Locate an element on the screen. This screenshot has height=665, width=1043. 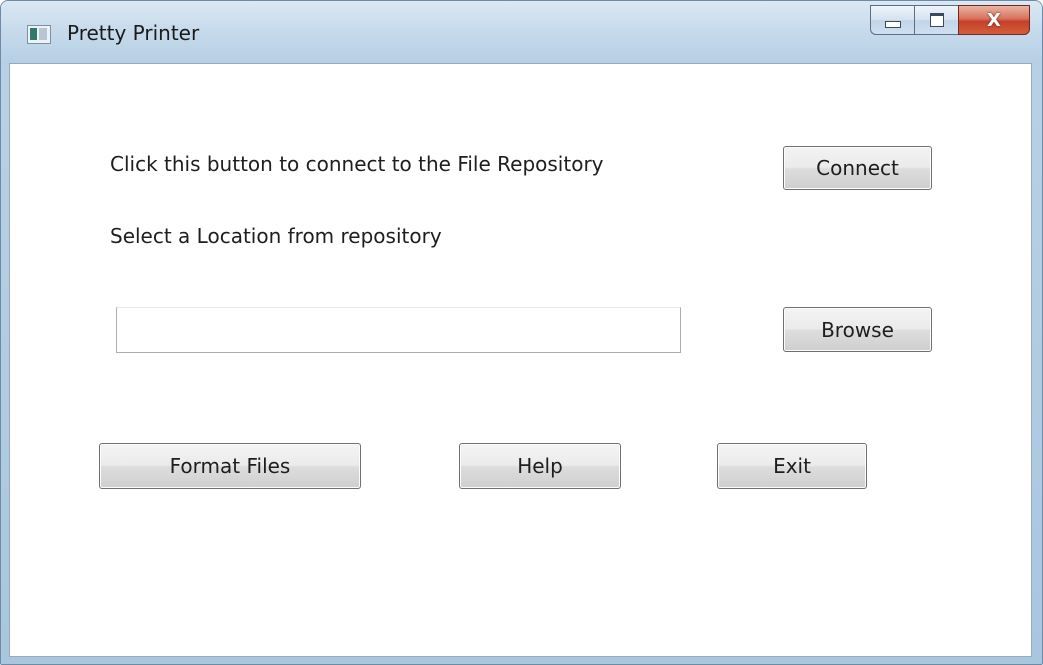
maximize-icon is located at coordinates (936, 20).